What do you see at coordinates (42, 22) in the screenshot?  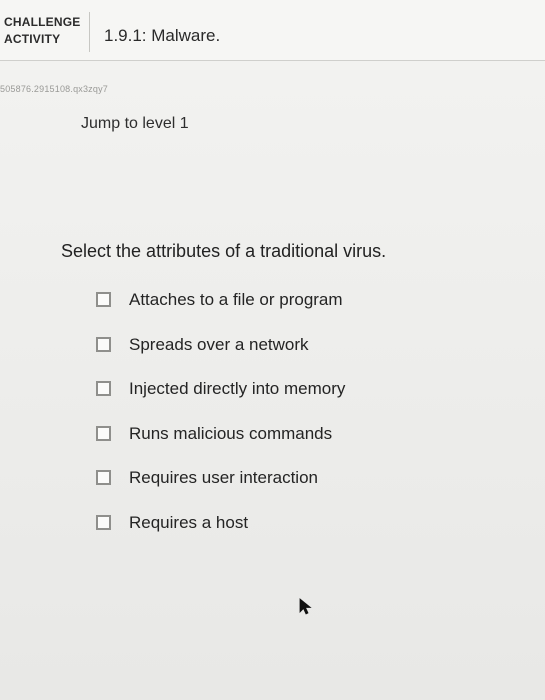 I see `badge-line-1: CHALLENGE` at bounding box center [42, 22].